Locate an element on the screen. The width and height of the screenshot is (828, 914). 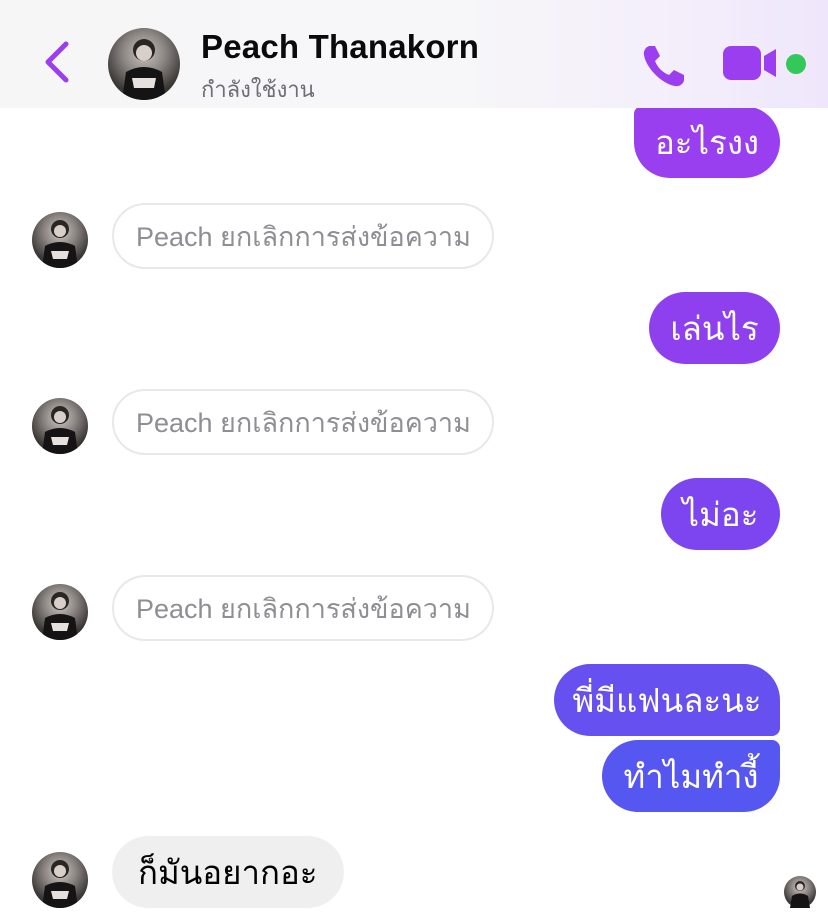
chevron-left-icon is located at coordinates (57, 62).